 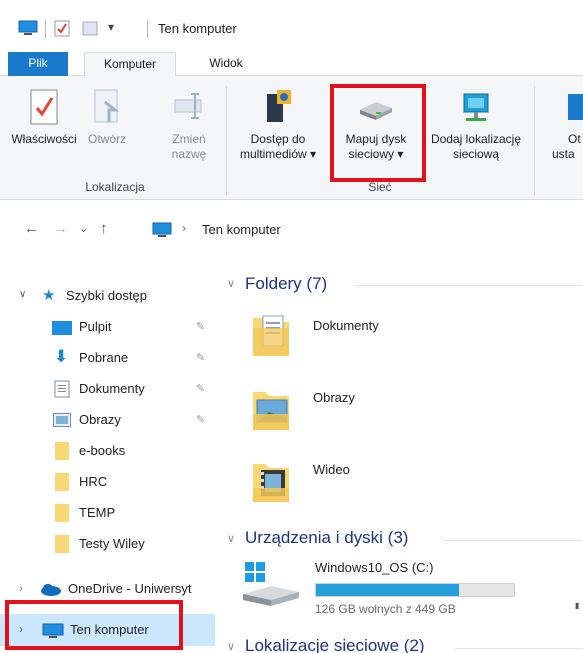 What do you see at coordinates (577, 605) in the screenshot?
I see `drive-edge-icon: ▮` at bounding box center [577, 605].